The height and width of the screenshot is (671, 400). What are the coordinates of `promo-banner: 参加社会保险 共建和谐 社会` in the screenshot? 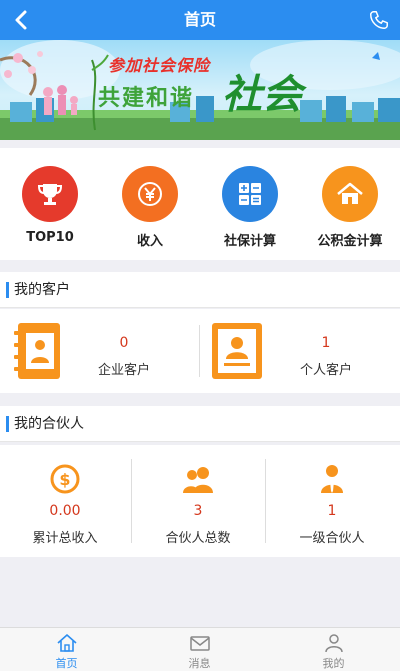 It's located at (200, 90).